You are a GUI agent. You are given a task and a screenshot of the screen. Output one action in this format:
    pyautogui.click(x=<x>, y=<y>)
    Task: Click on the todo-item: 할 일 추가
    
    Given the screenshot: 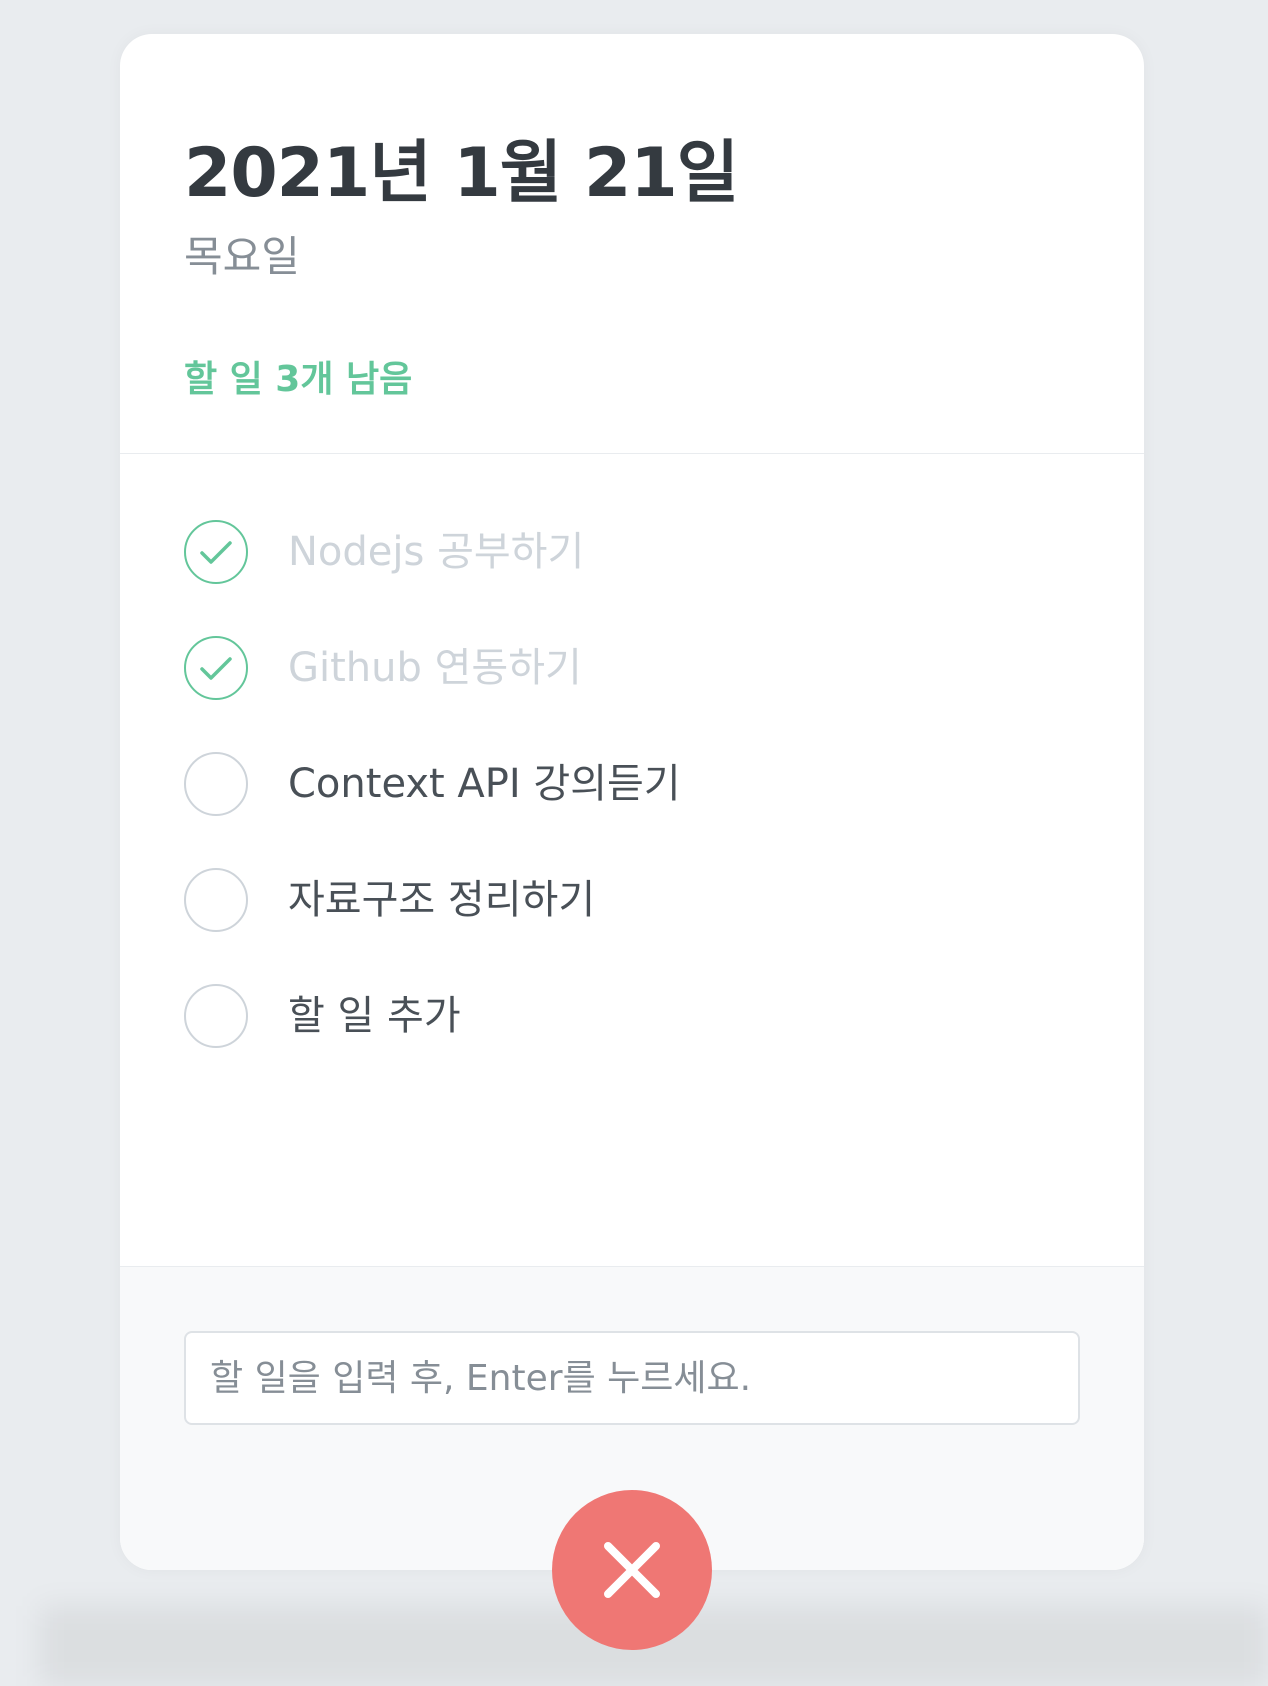 What is the action you would take?
    pyautogui.click(x=632, y=1016)
    